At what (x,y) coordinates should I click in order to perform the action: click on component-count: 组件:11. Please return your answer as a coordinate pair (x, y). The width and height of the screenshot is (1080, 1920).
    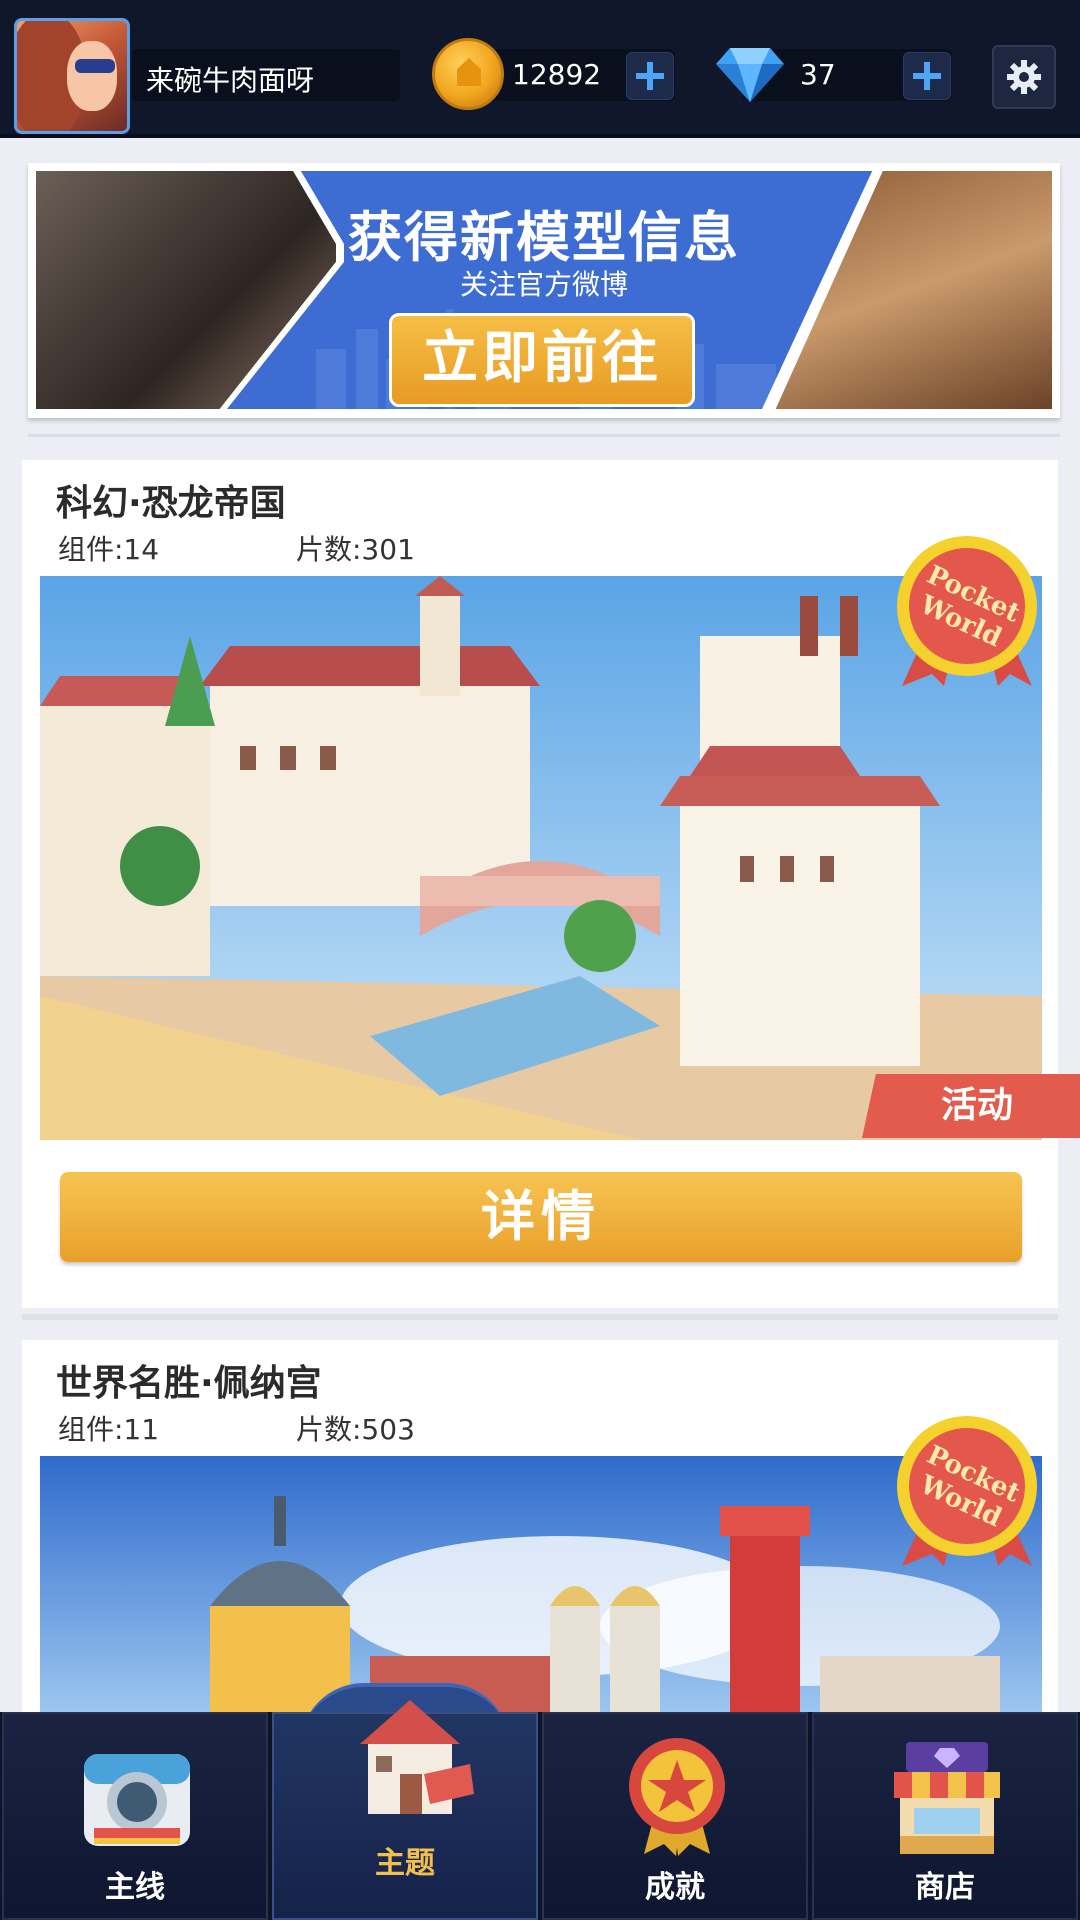
    Looking at the image, I should click on (109, 1429).